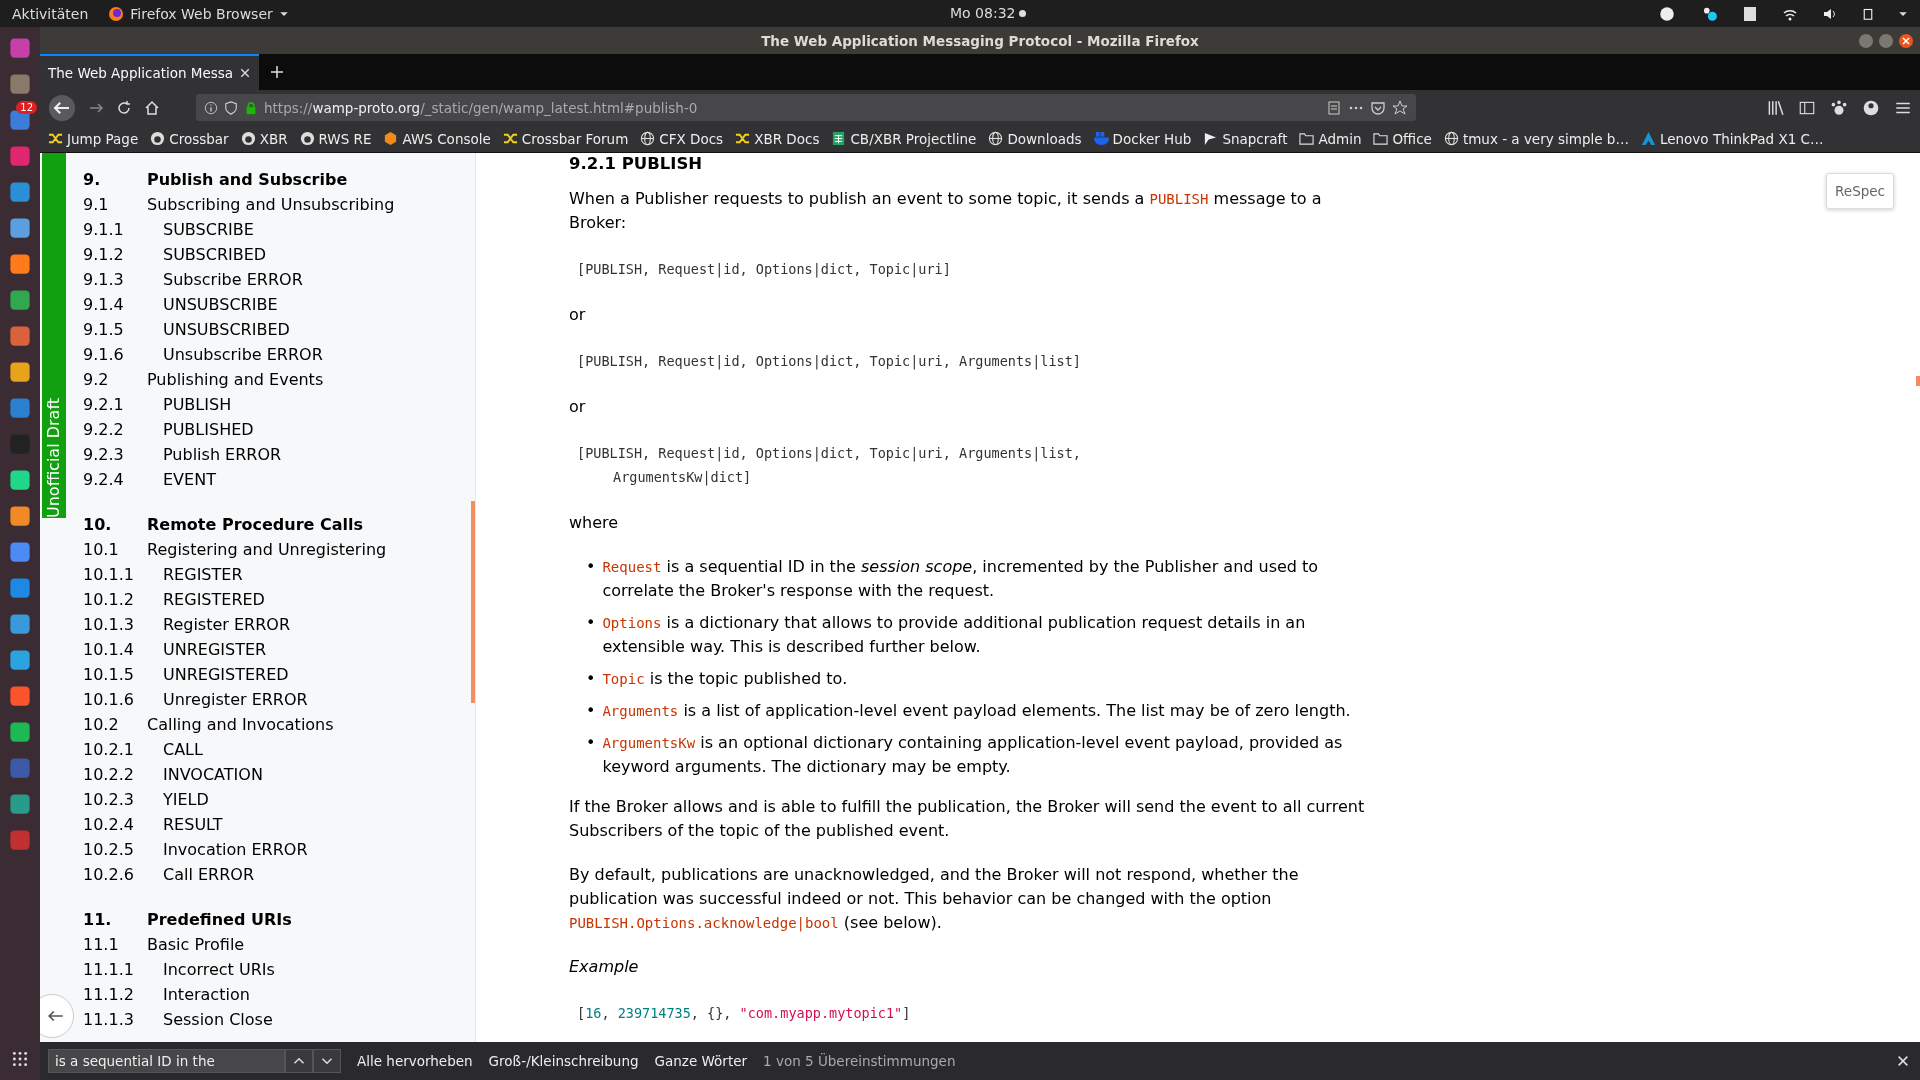  I want to click on find-field: is a sequential ID in the, so click(166, 1061).